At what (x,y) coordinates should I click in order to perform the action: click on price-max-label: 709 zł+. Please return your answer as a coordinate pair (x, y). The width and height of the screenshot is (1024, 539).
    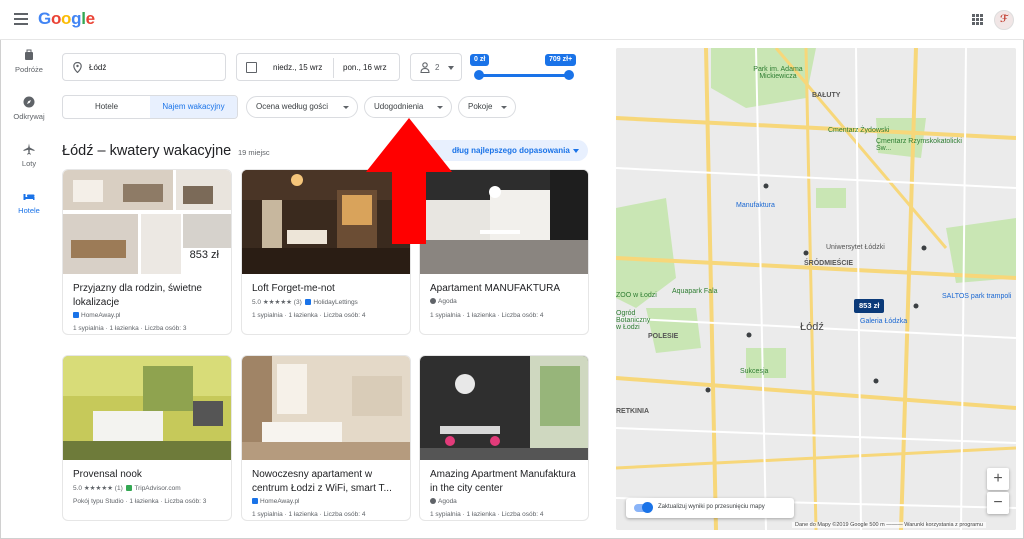
    Looking at the image, I should click on (561, 60).